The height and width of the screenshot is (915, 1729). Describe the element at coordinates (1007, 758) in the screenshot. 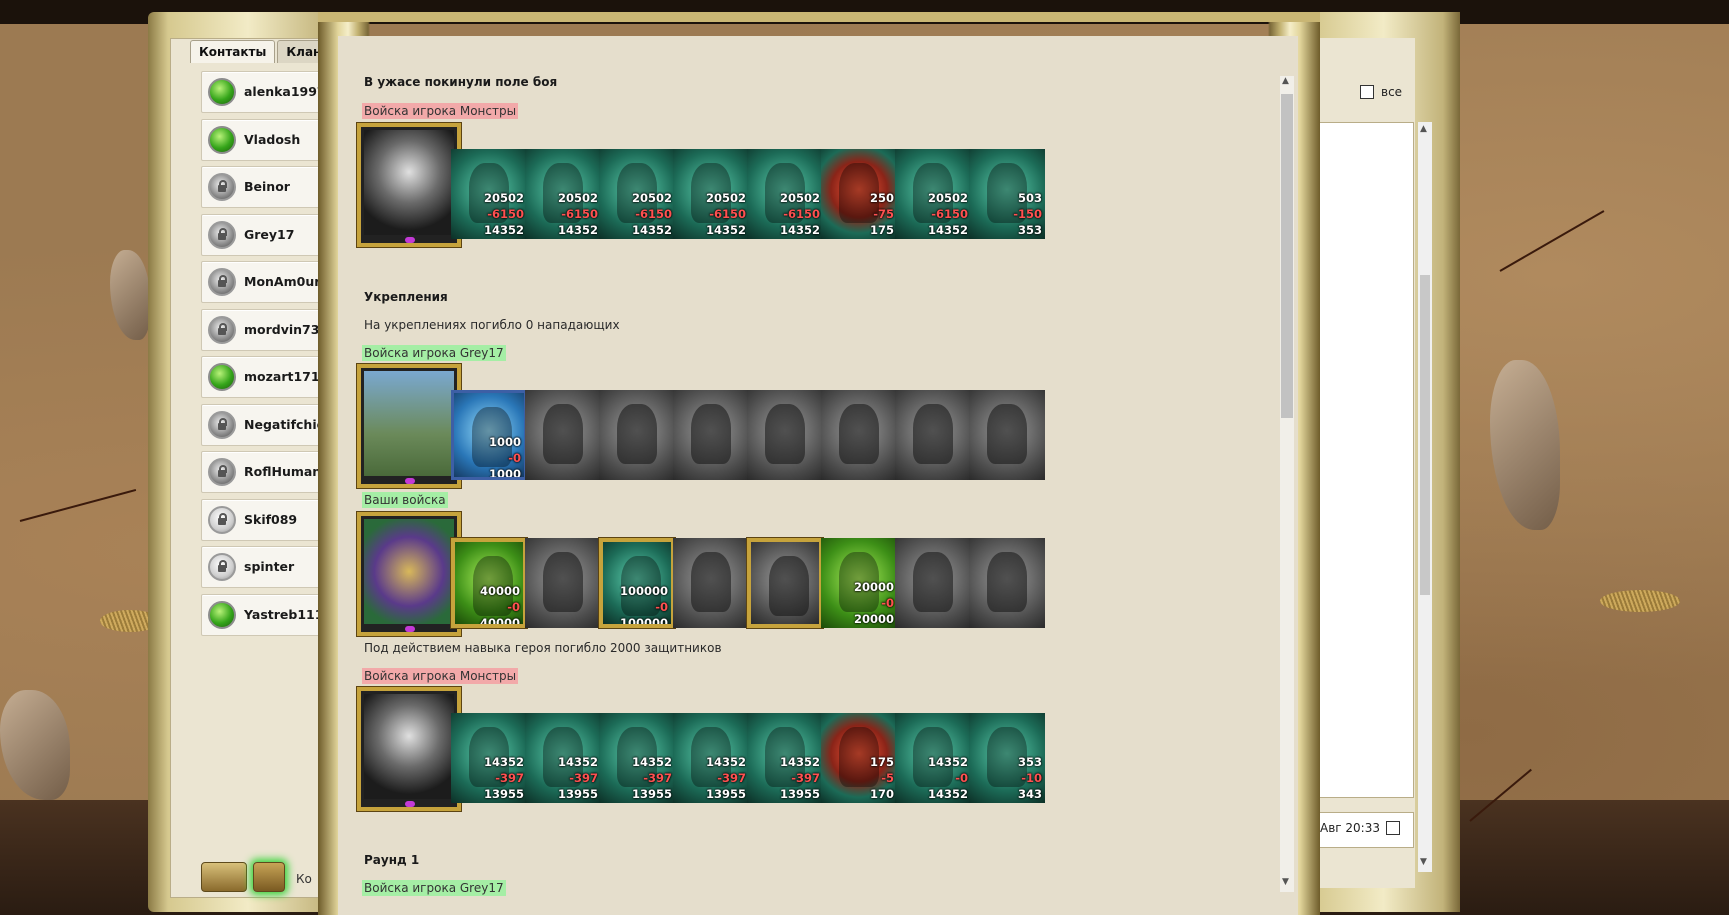

I see `unit-slot: 353 -10 343` at that location.